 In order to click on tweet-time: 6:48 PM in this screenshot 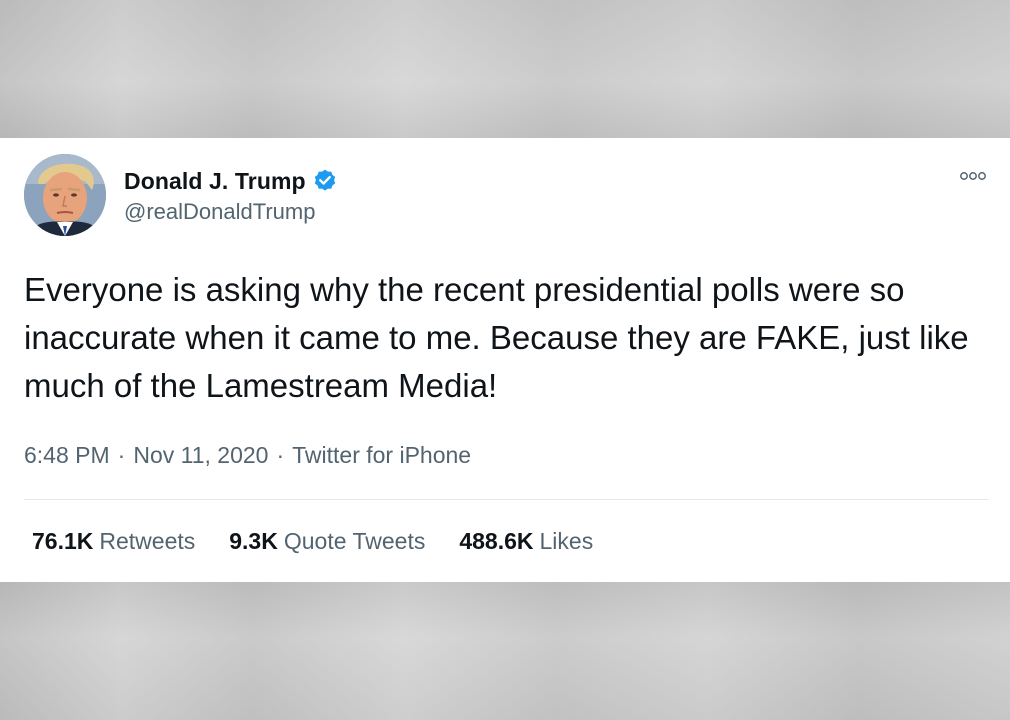, I will do `click(67, 455)`.